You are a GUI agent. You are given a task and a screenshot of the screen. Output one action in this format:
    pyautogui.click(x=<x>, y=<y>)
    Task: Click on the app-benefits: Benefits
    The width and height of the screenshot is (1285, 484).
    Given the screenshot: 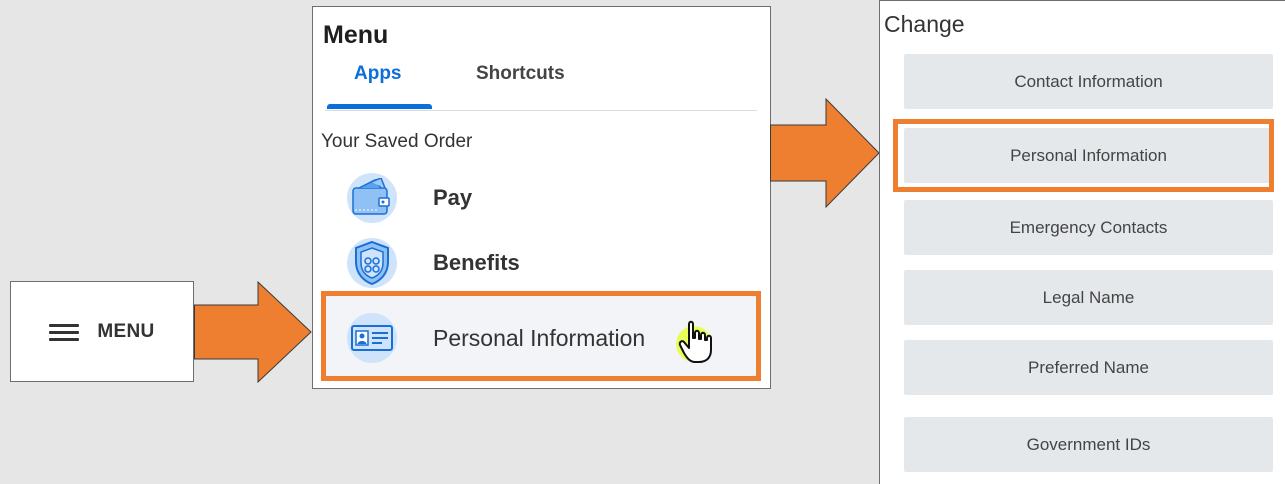 What is the action you would take?
    pyautogui.click(x=433, y=263)
    